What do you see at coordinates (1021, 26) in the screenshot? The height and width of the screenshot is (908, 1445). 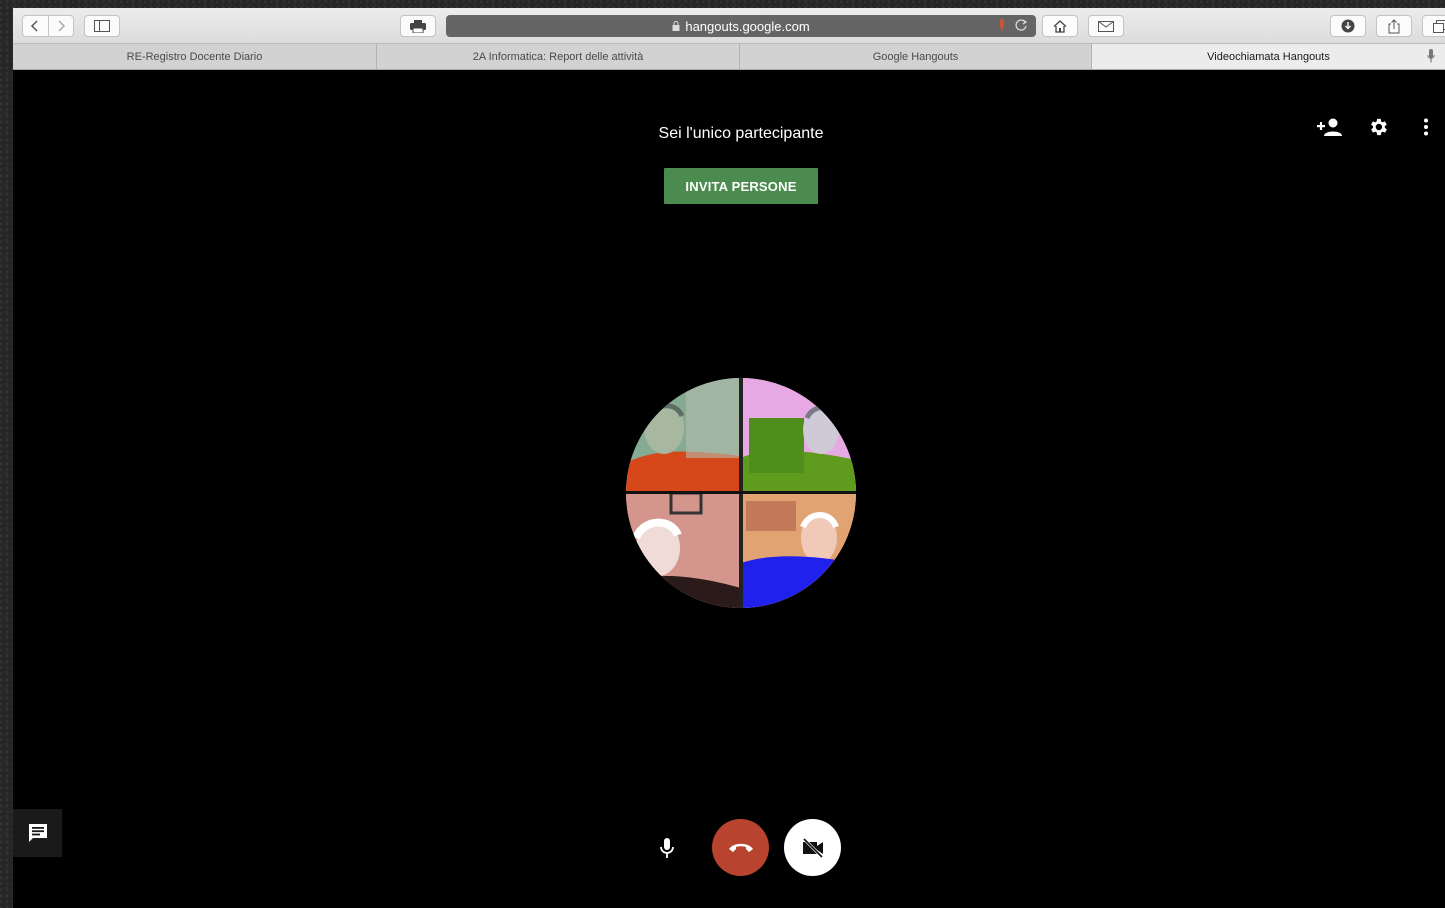 I see `reload-icon` at bounding box center [1021, 26].